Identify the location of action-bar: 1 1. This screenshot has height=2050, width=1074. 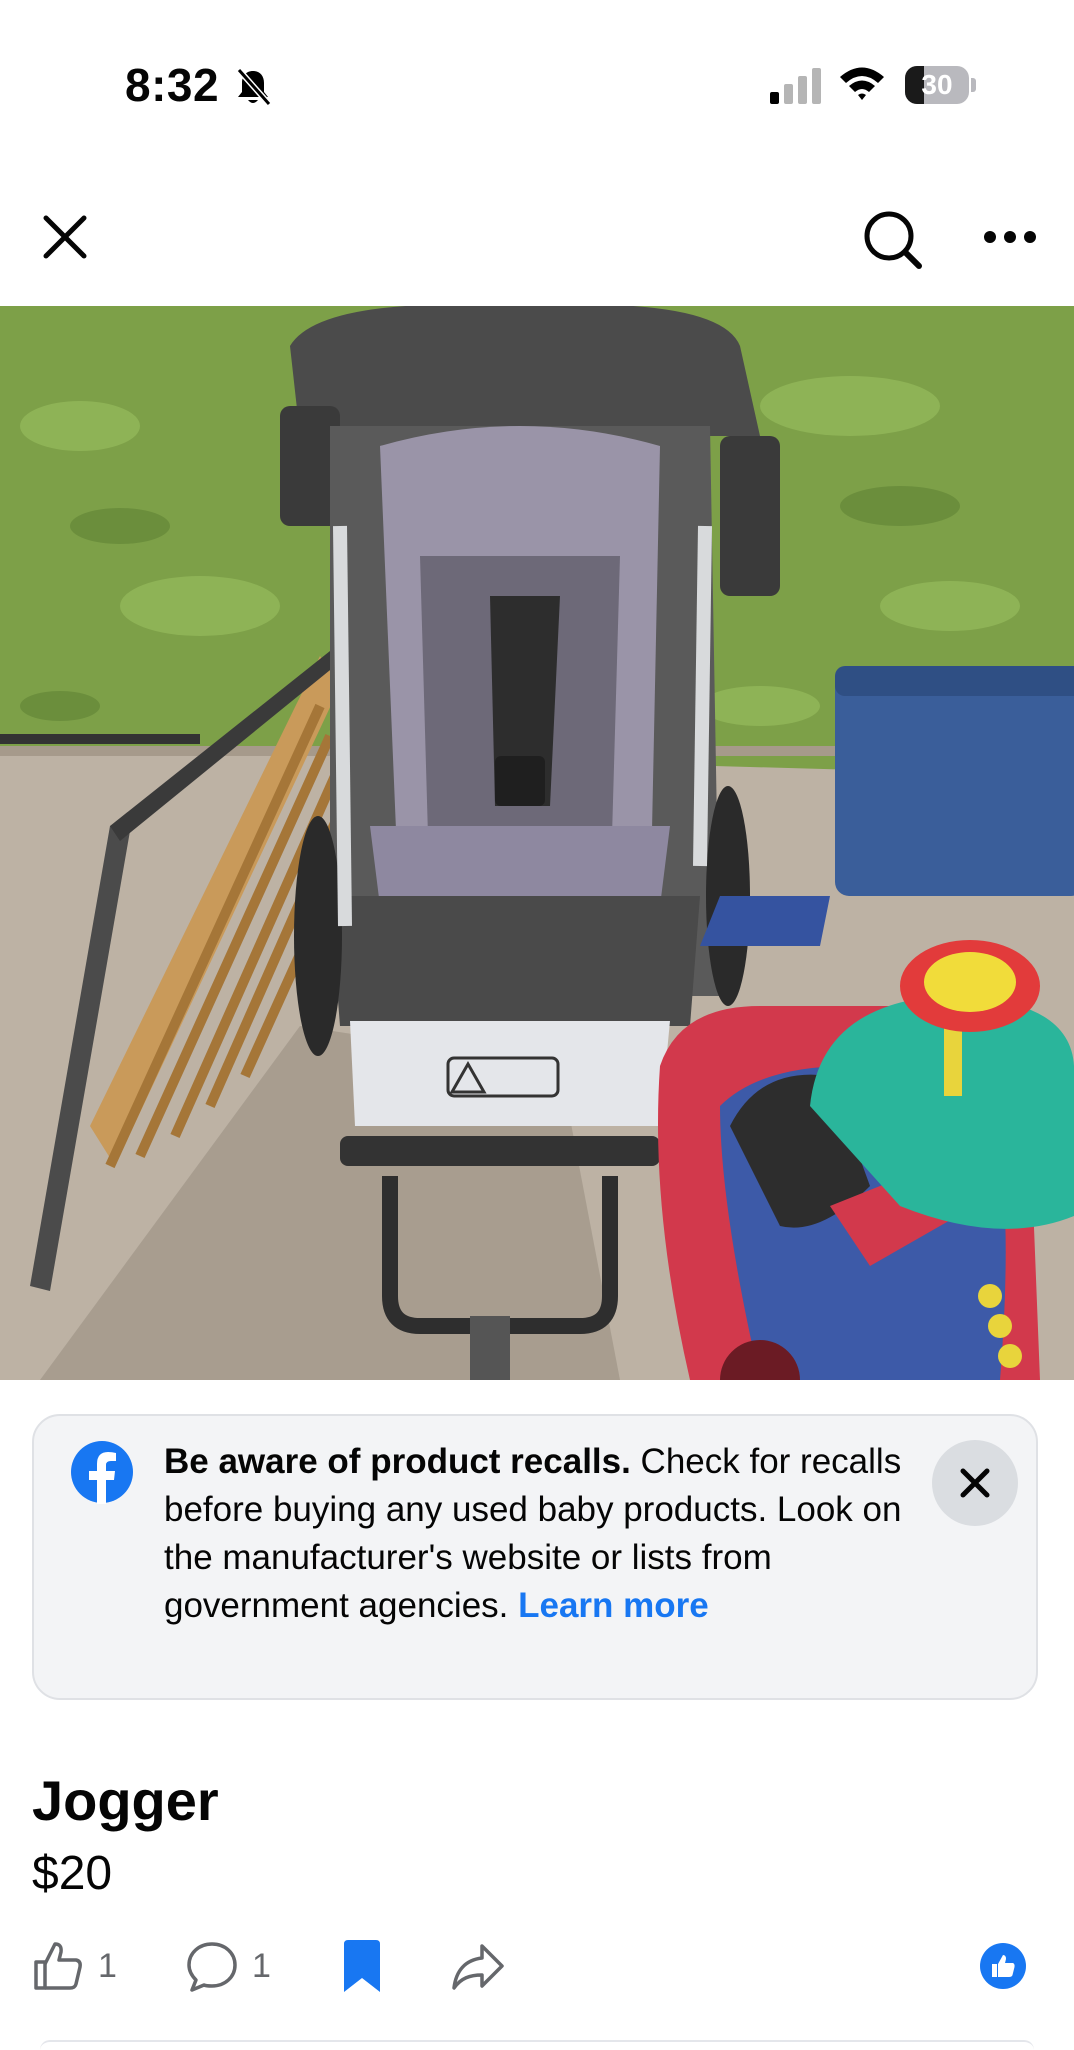
(537, 1966).